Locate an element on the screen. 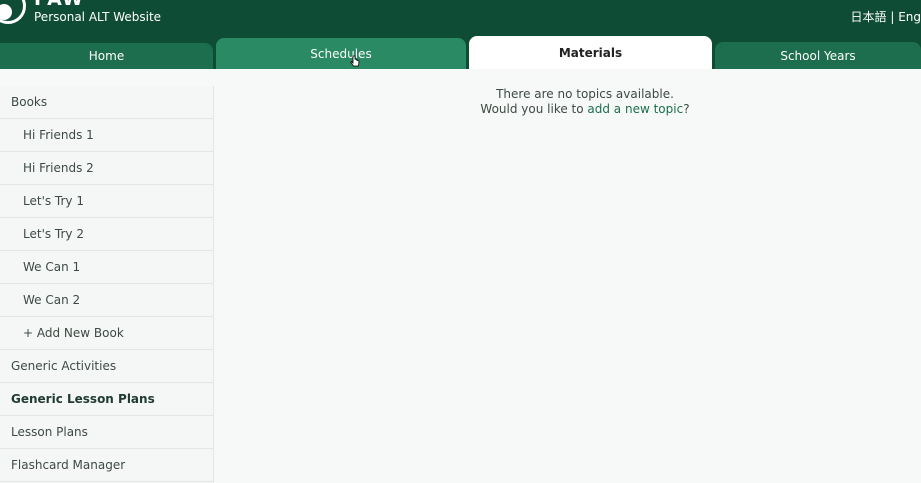 The width and height of the screenshot is (921, 483). sidebar-item-hi-friends-1: Hi Friends 1 is located at coordinates (106, 135).